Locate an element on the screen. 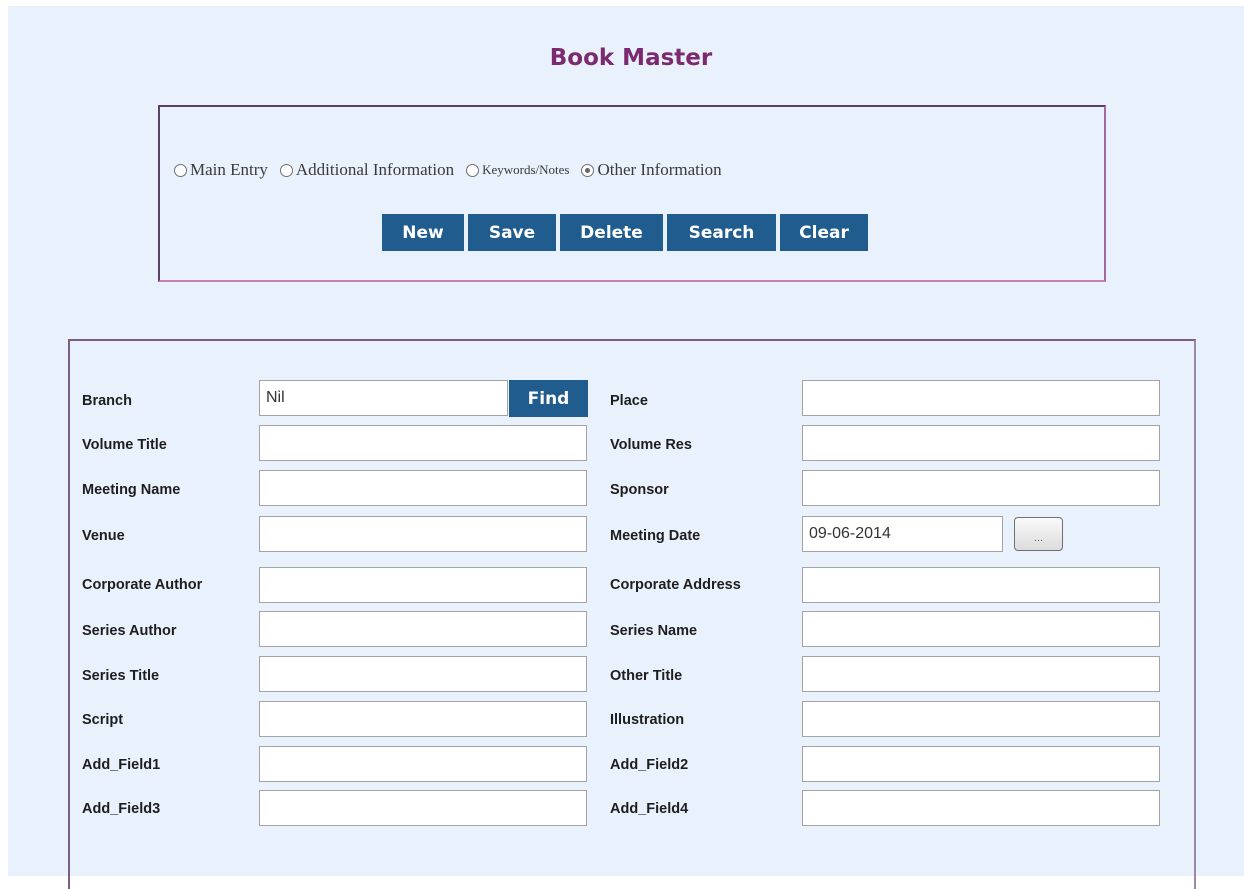 The image size is (1244, 889). add-field1-input is located at coordinates (423, 764).